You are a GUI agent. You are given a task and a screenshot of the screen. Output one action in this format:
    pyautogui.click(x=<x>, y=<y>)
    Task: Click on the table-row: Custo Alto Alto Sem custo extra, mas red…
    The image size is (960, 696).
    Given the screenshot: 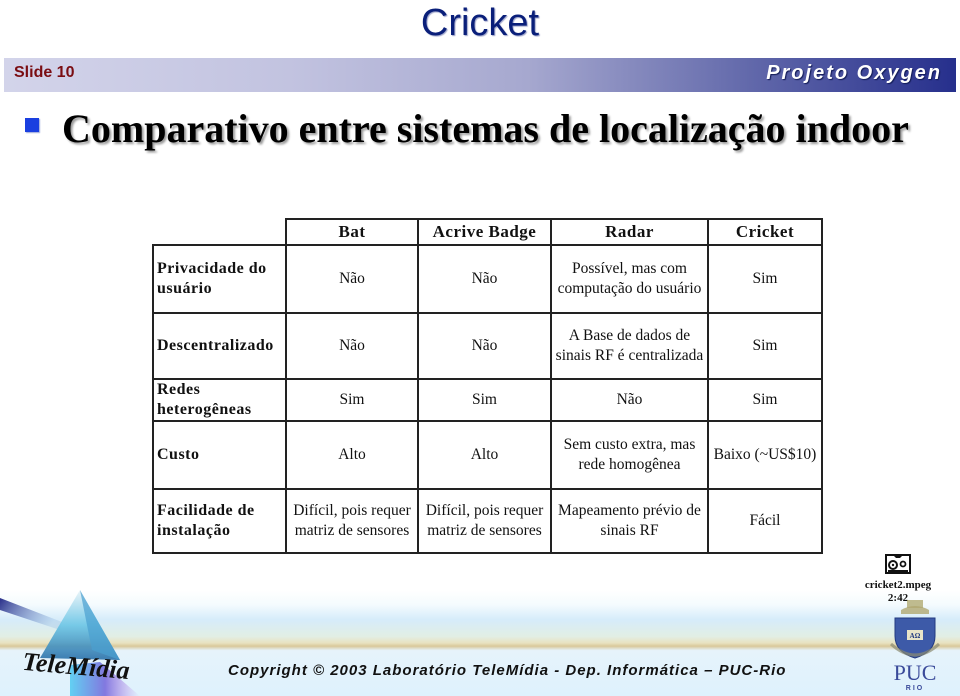 What is the action you would take?
    pyautogui.click(x=487, y=455)
    